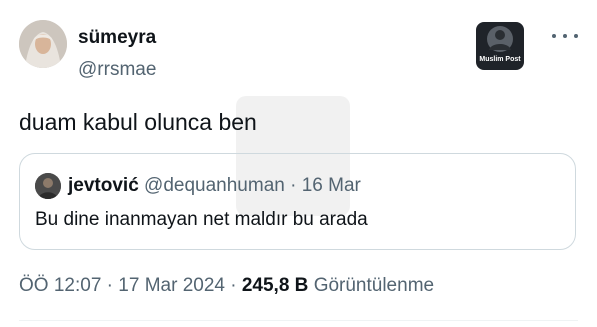 The width and height of the screenshot is (597, 327). I want to click on quoted-header: jevtović @dequanhuman · 16 Mar, so click(214, 186).